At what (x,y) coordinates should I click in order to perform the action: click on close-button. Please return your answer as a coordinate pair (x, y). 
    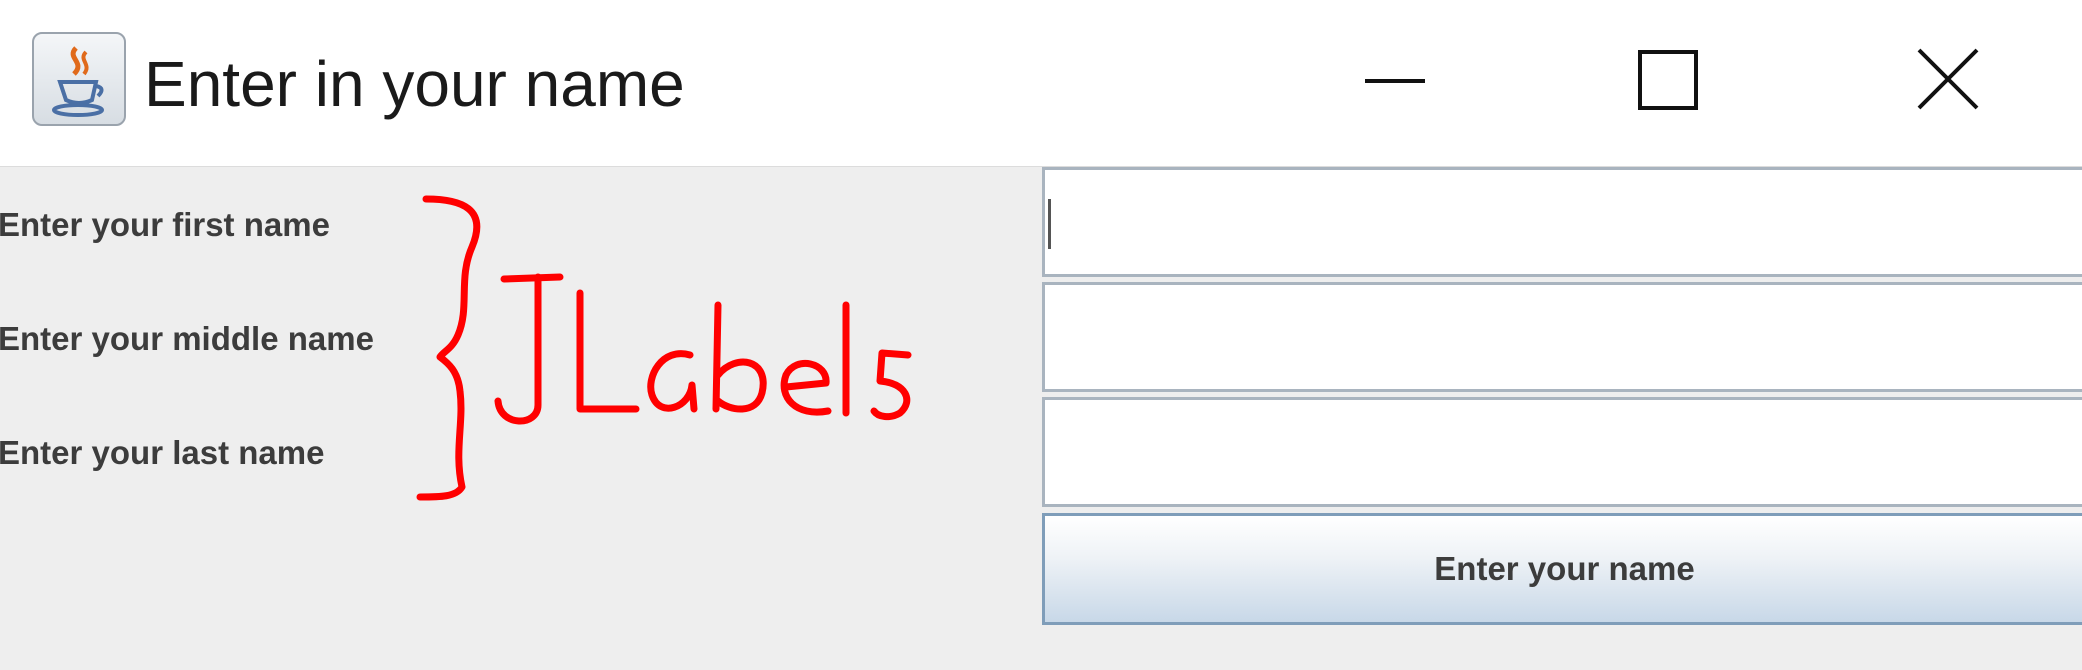
    Looking at the image, I should click on (1948, 80).